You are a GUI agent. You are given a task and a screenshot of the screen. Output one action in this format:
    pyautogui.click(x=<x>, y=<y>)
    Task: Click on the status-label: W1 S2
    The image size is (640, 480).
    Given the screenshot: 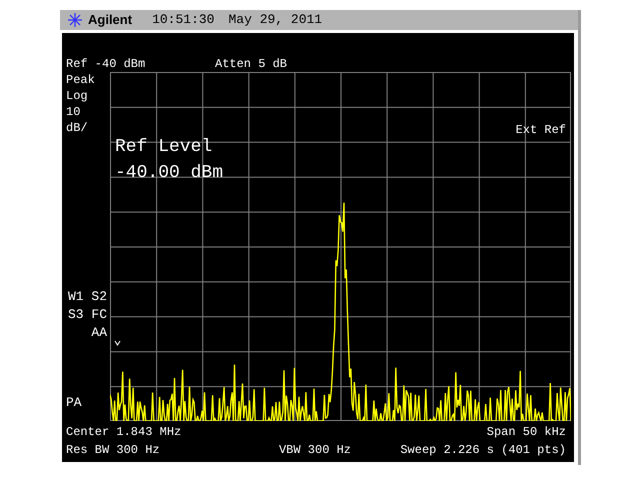 What is the action you would take?
    pyautogui.click(x=88, y=297)
    